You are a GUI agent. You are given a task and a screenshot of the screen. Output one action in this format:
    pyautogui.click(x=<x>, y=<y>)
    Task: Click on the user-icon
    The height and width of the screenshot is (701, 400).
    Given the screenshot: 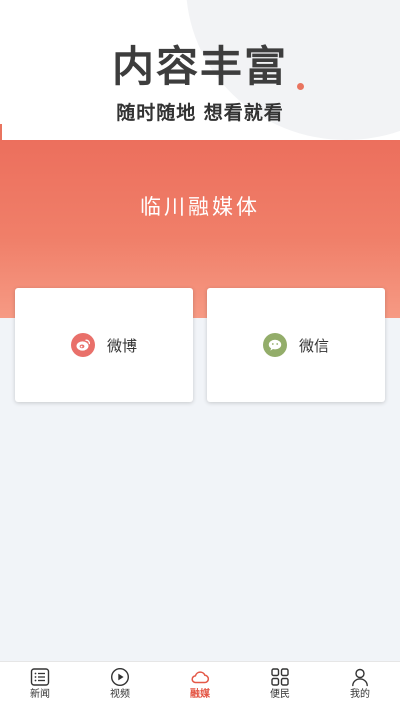 What is the action you would take?
    pyautogui.click(x=360, y=677)
    